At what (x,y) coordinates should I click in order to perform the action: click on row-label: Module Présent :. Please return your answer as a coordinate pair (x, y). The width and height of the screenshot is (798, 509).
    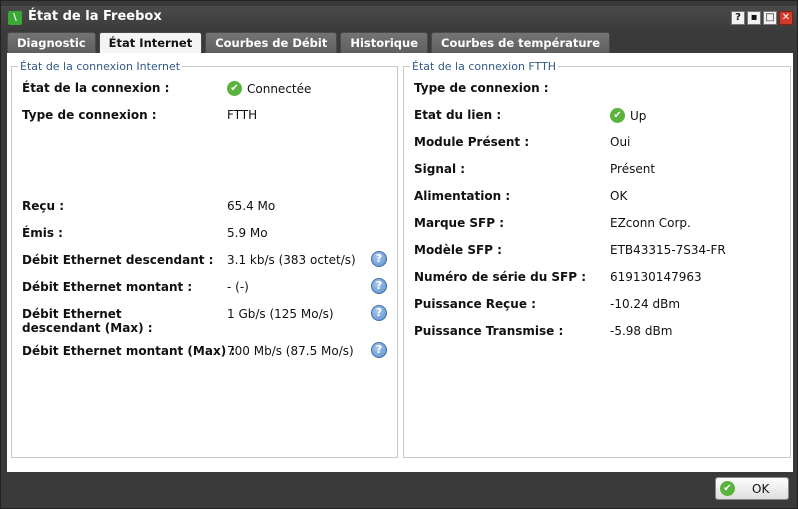
    Looking at the image, I should click on (472, 142).